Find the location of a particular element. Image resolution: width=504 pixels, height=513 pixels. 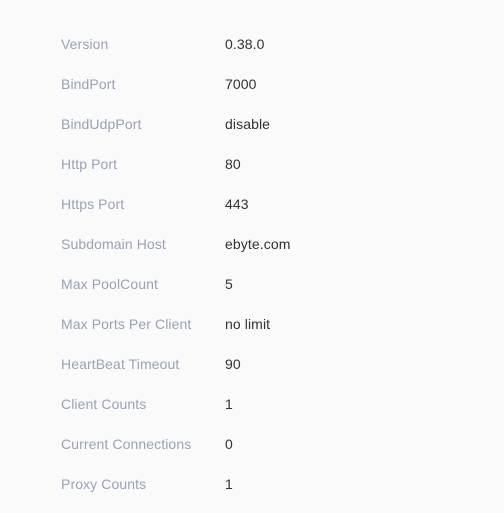

info-row-label: Max PoolCount is located at coordinates (110, 284).